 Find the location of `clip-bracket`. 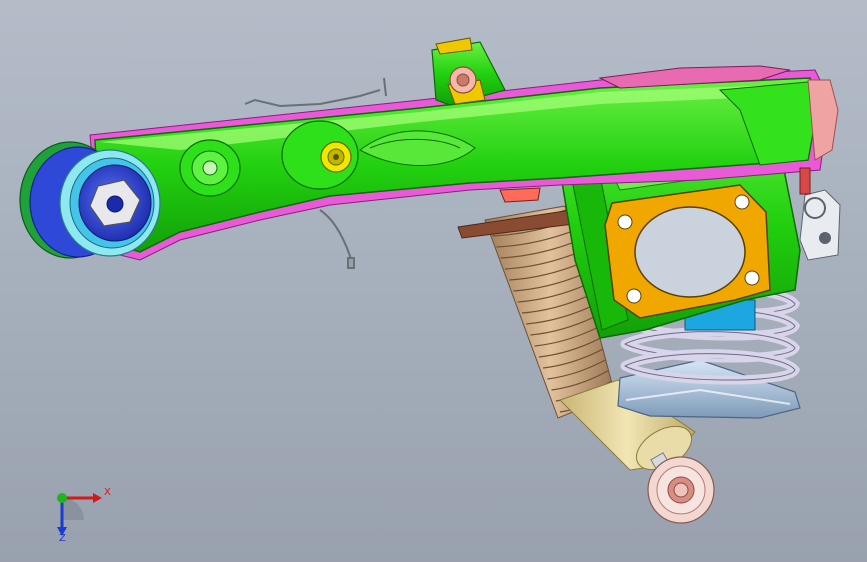

clip-bracket is located at coordinates (520, 195).